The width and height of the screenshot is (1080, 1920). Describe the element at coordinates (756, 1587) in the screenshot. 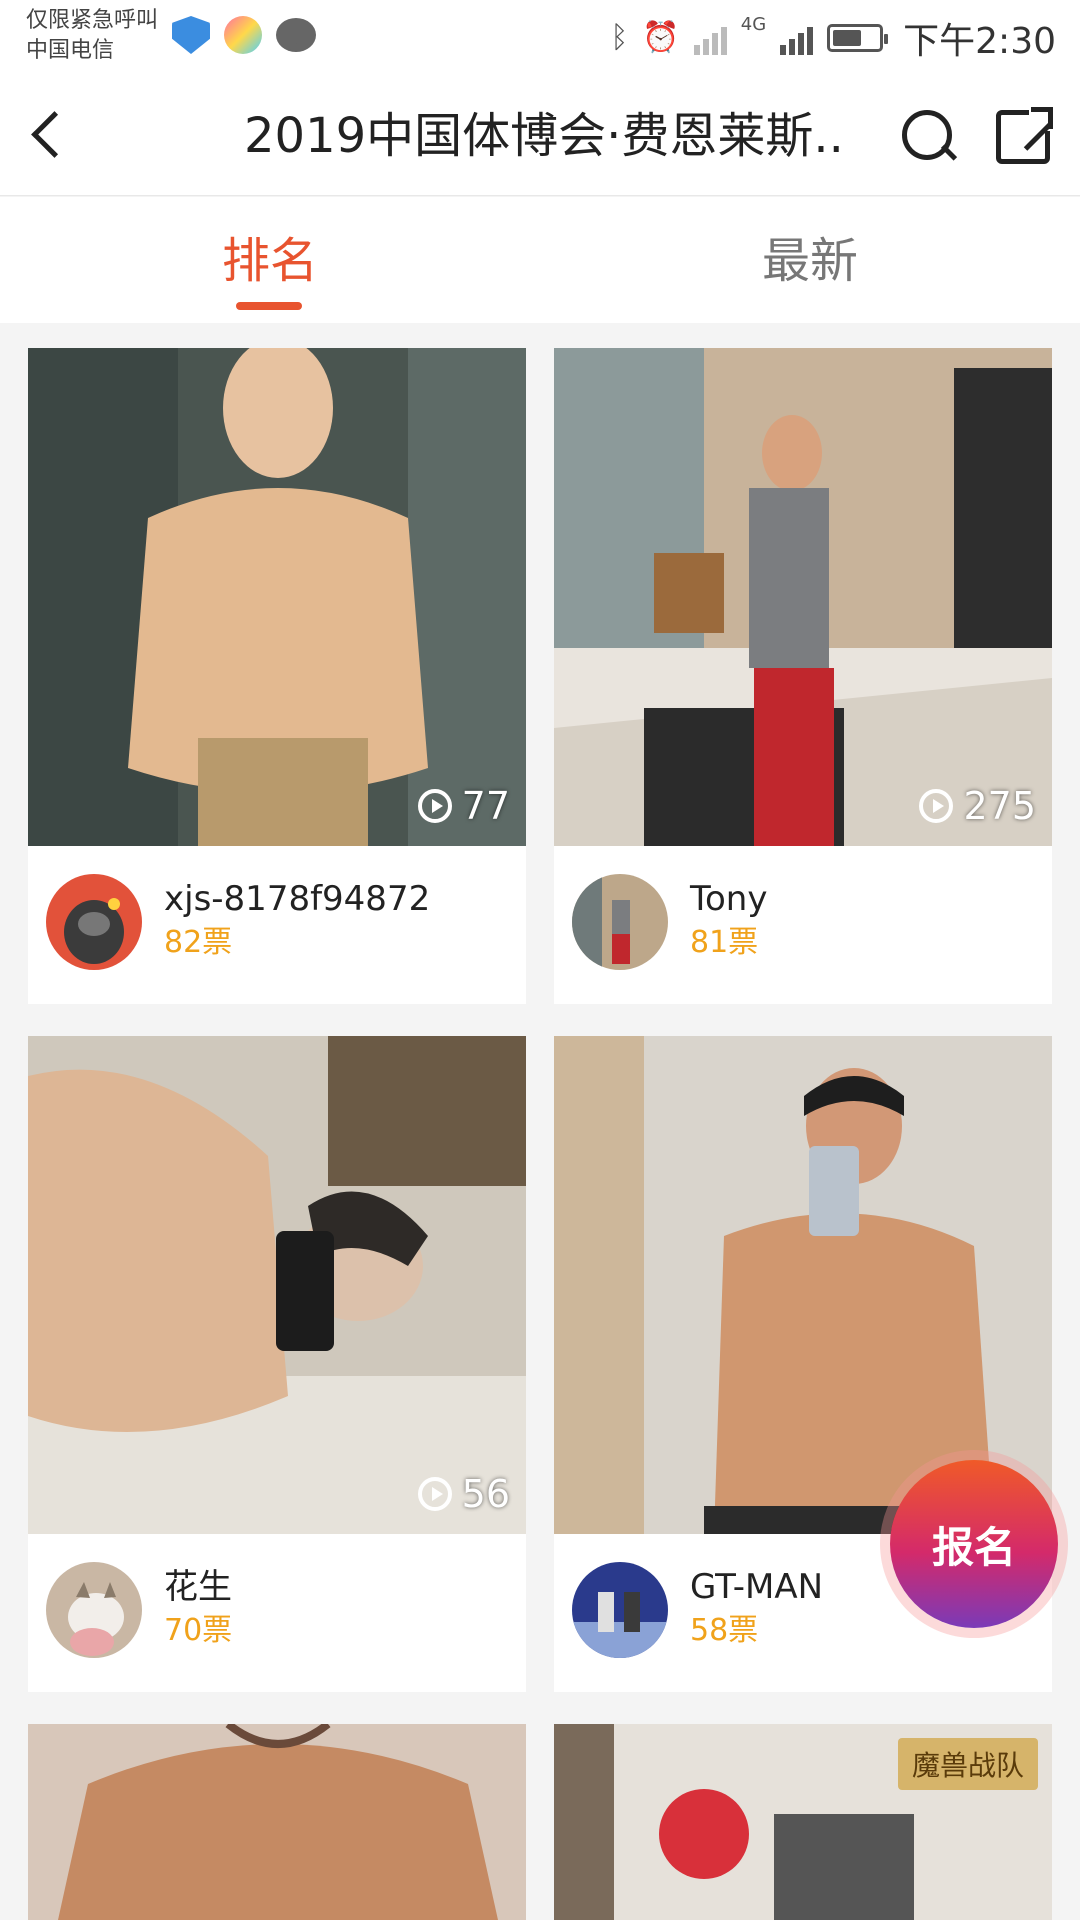

I see `username: GT-MAN` at that location.